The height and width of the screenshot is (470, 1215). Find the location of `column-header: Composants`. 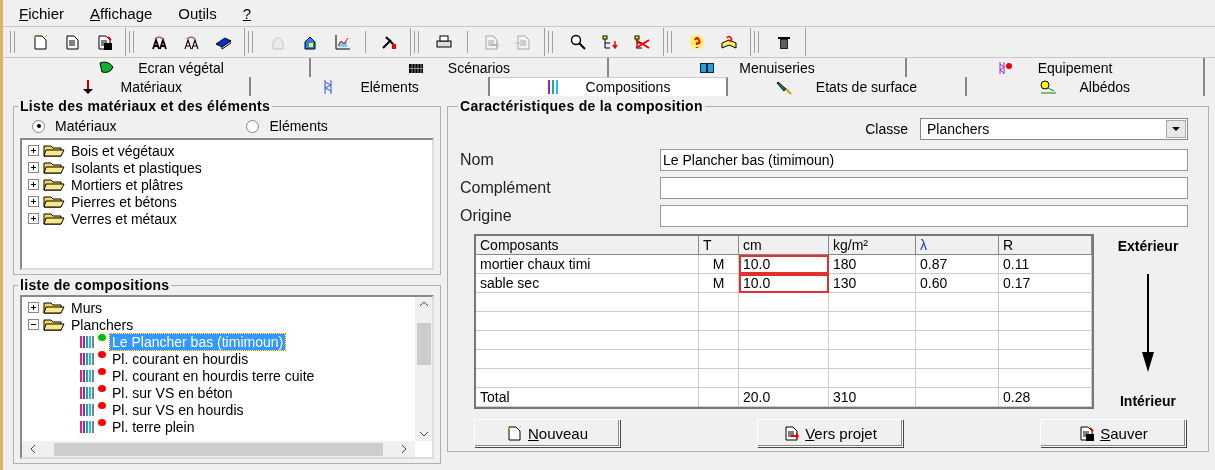

column-header: Composants is located at coordinates (587, 245).